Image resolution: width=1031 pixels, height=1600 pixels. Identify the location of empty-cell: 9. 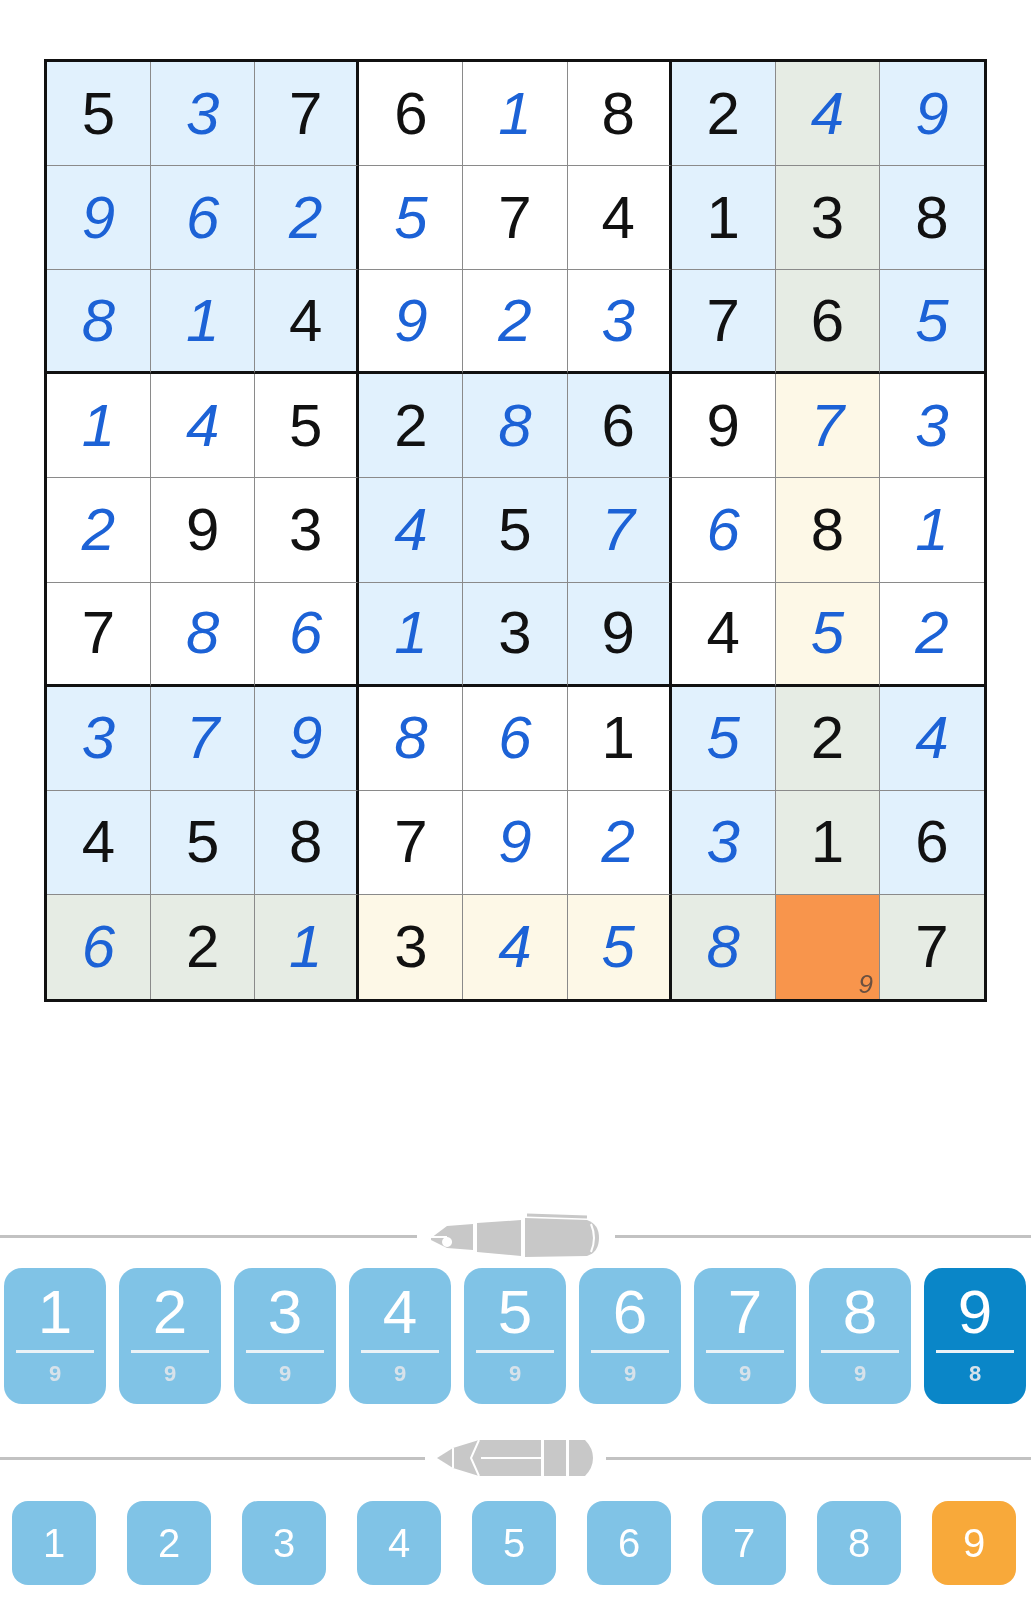
(827, 946).